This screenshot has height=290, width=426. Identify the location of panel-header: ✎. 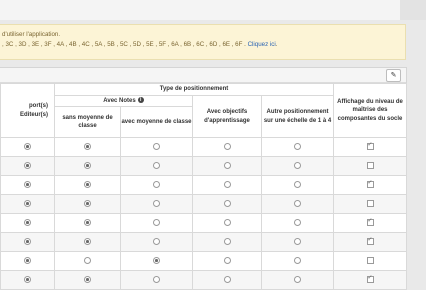
(203, 75).